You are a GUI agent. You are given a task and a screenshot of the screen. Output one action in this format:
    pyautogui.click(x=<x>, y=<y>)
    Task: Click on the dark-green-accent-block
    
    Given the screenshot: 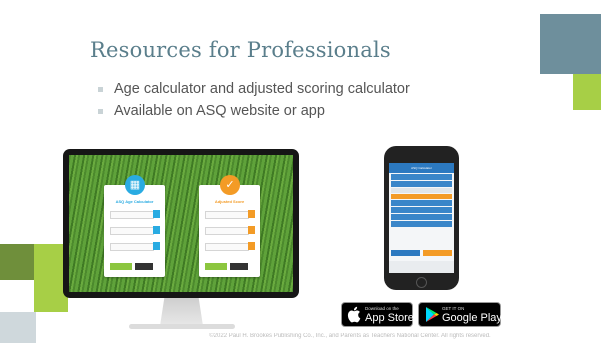 What is the action you would take?
    pyautogui.click(x=17, y=262)
    